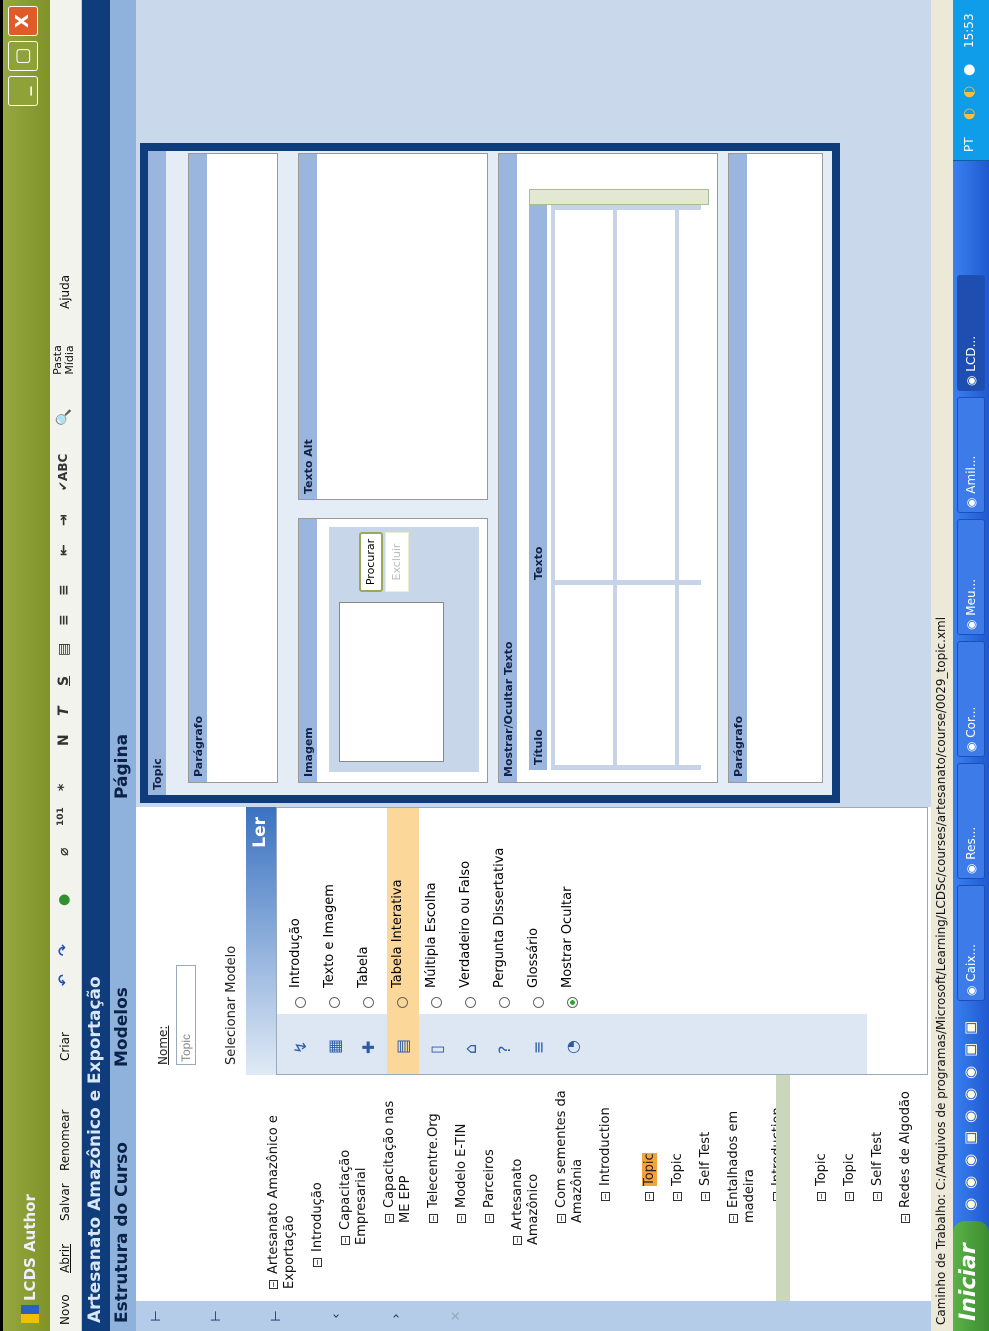 Image resolution: width=989 pixels, height=1331 pixels. Describe the element at coordinates (65, 292) in the screenshot. I see `ajuda-button: Ajuda` at that location.